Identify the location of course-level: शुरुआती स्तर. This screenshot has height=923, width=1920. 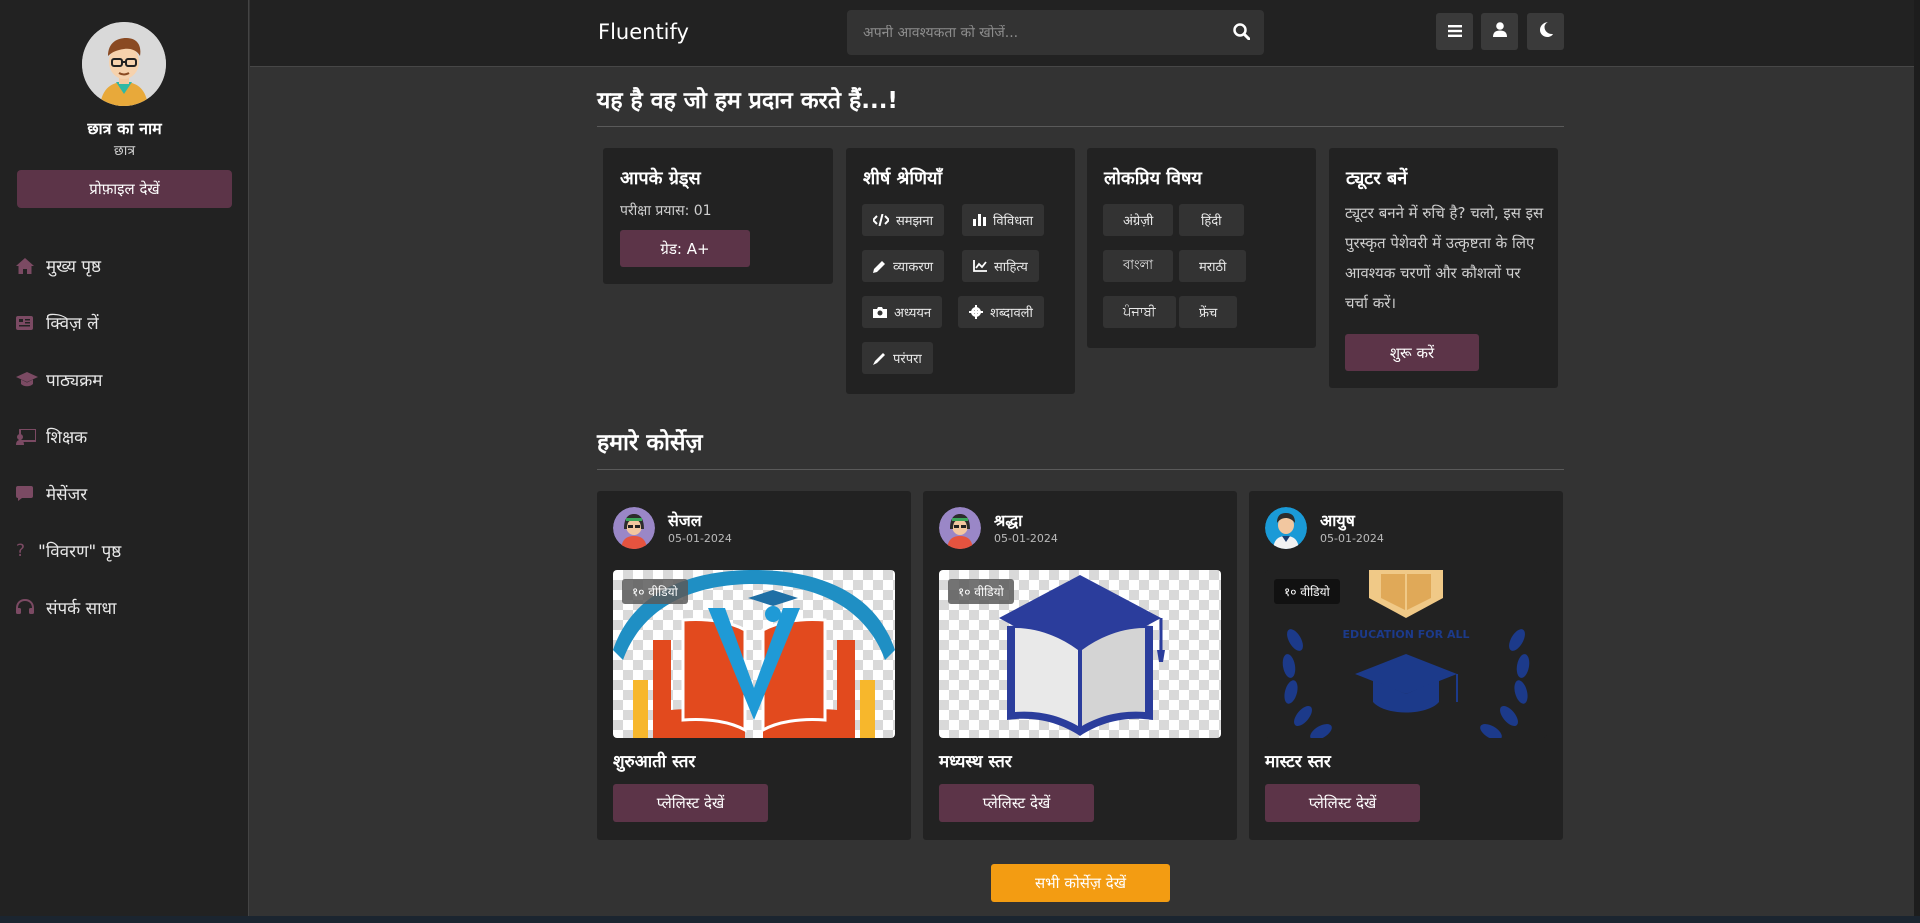
(654, 762).